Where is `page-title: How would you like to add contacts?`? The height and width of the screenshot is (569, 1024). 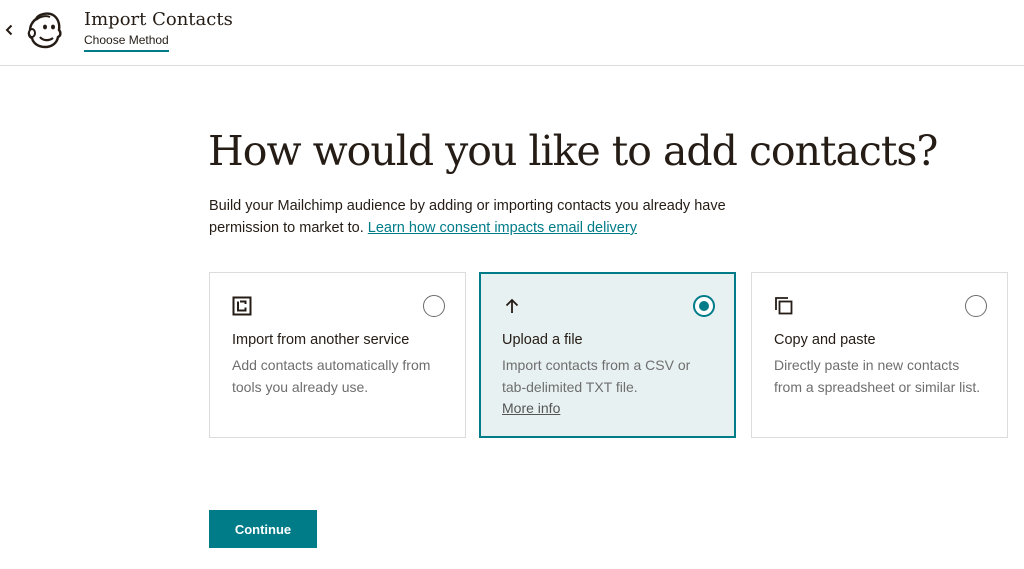
page-title: How would you like to add contacts? is located at coordinates (573, 151).